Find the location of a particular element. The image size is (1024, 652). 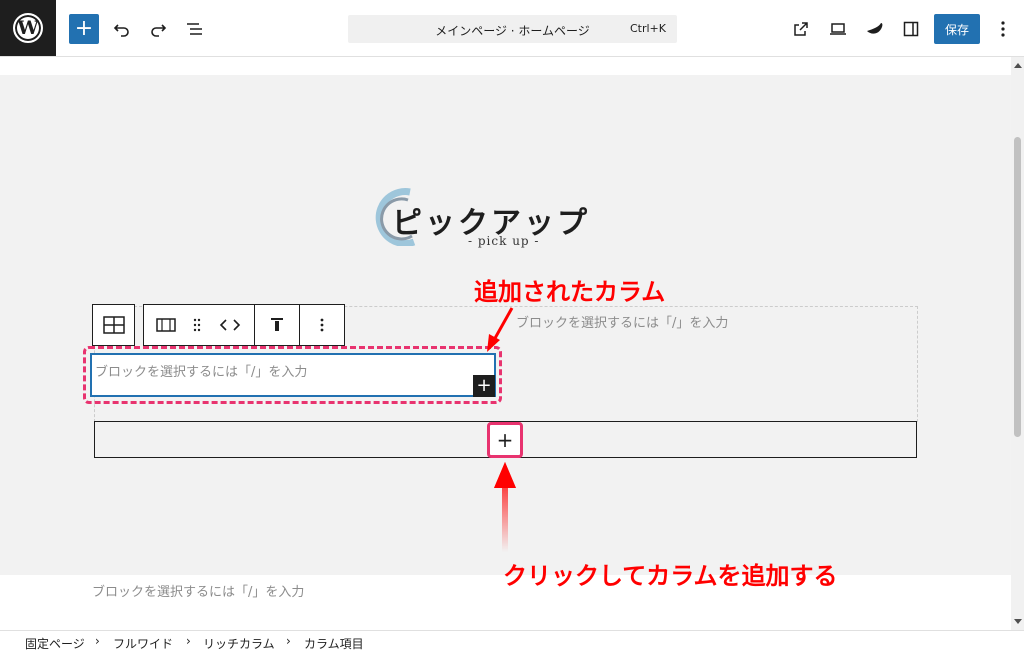

canvas-scrollbar is located at coordinates (1017, 343).